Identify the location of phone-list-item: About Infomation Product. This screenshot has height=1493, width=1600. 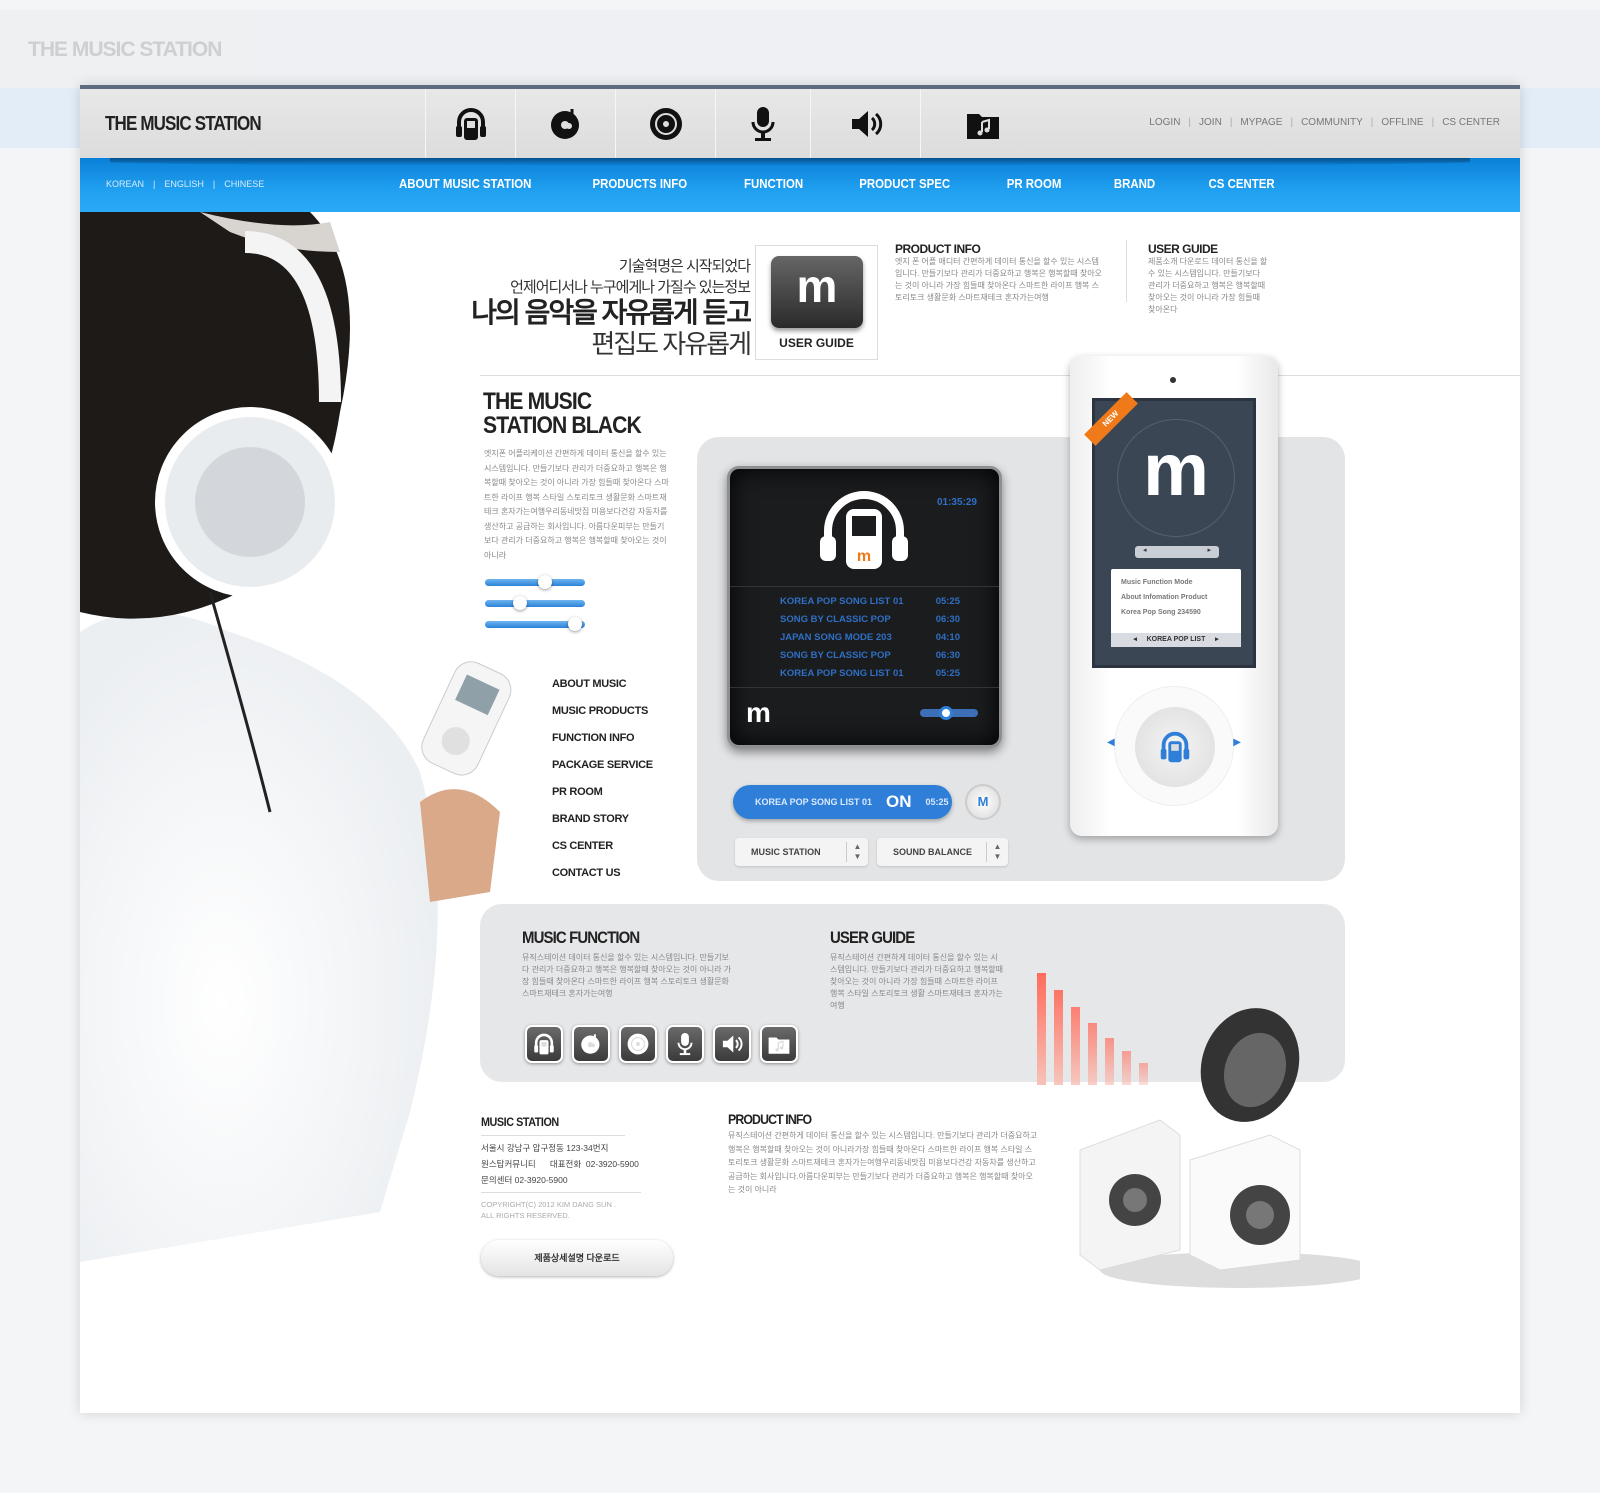
(1176, 597).